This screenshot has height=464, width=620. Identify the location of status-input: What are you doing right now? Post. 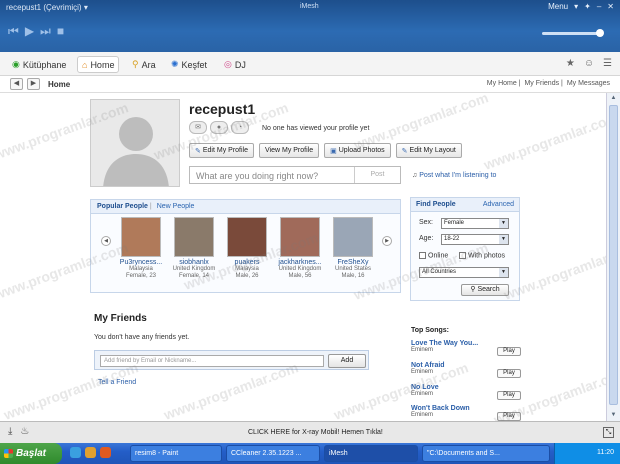
(295, 175).